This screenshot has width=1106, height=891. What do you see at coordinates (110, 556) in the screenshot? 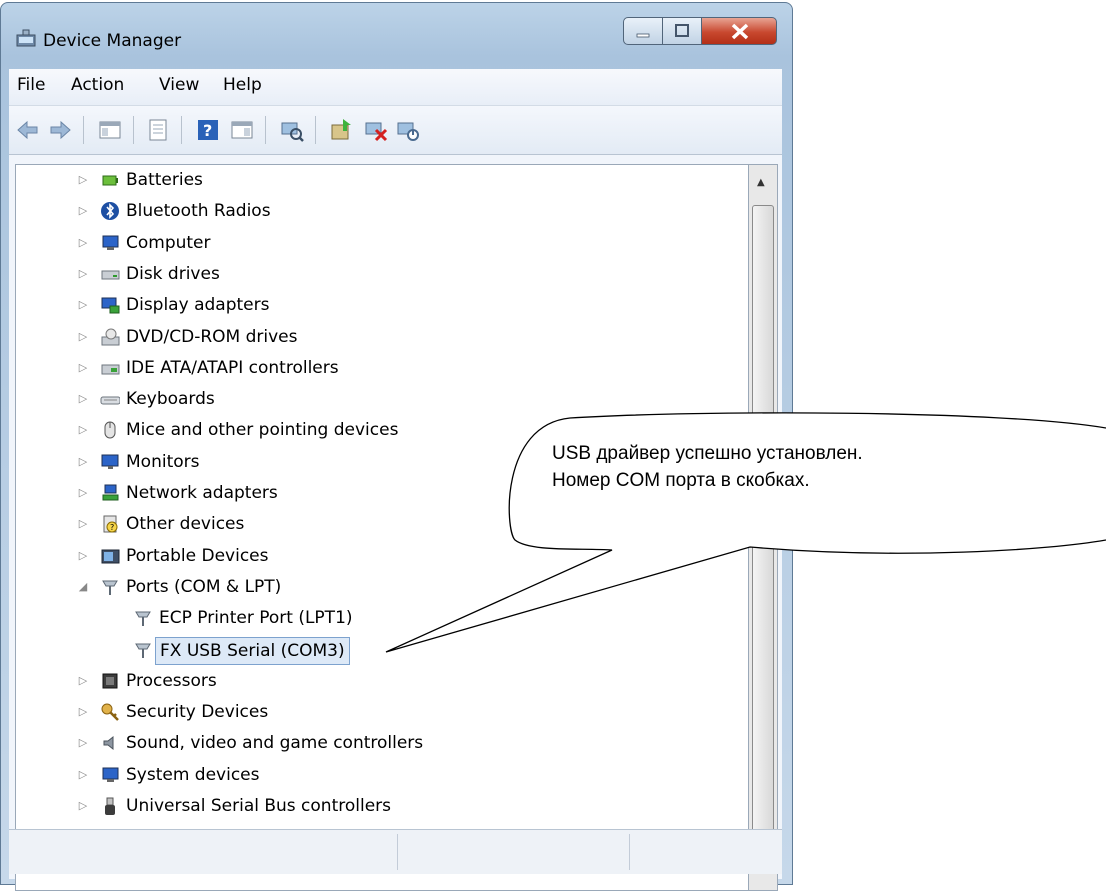
I see `portable-devices-icon` at bounding box center [110, 556].